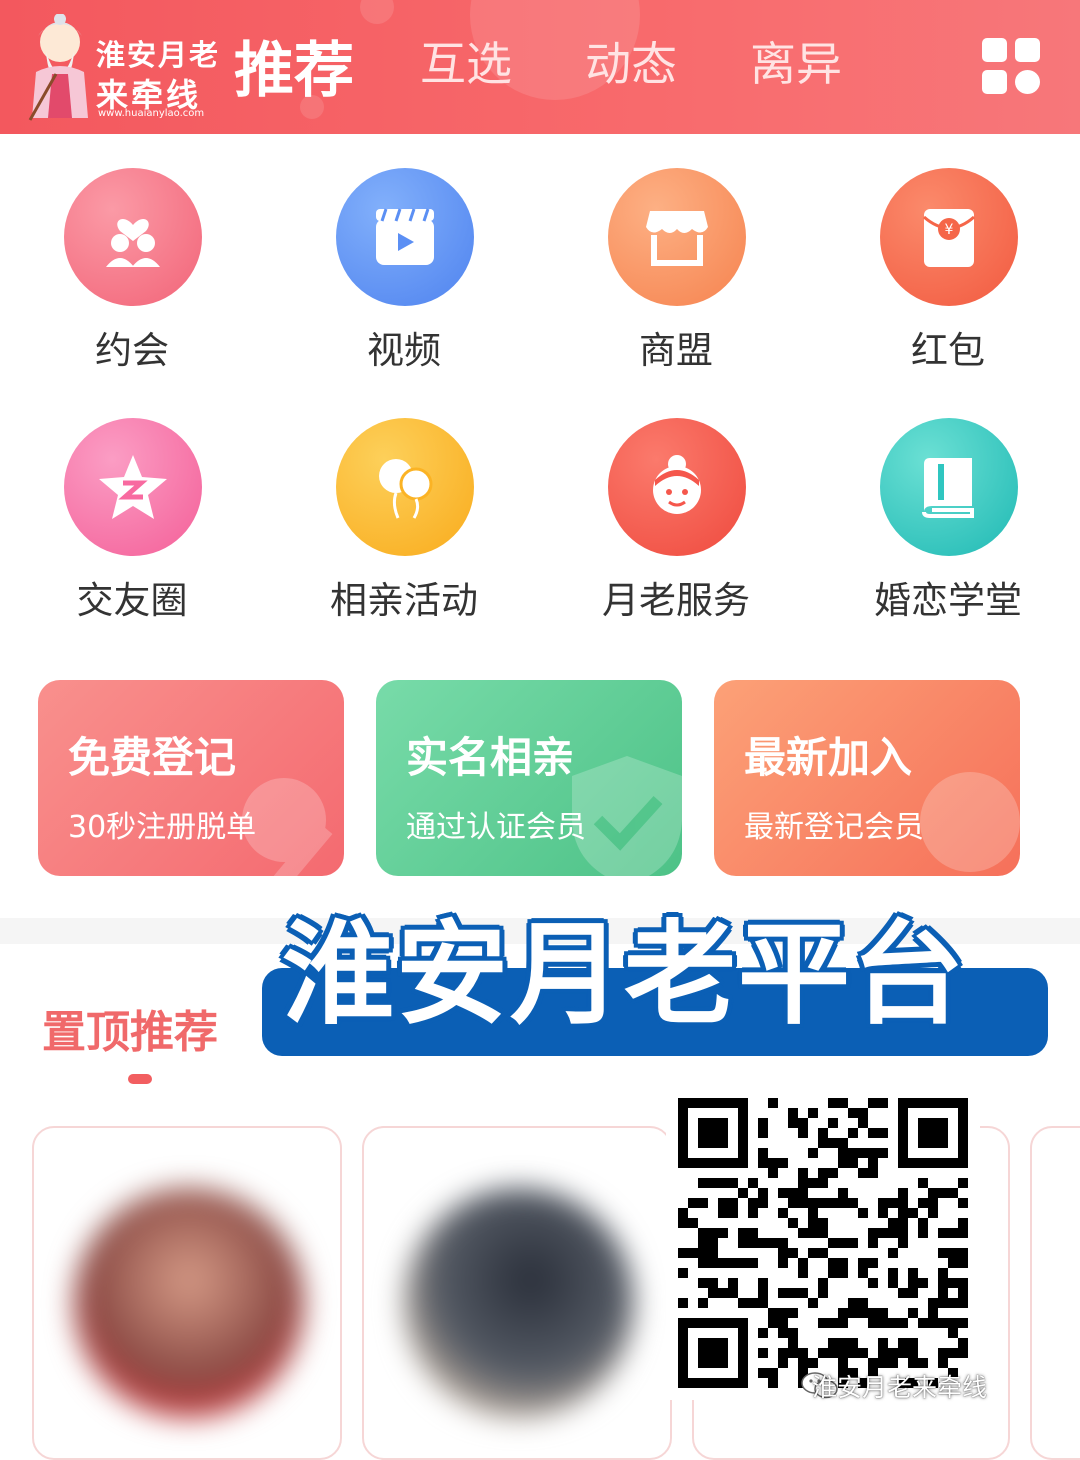  What do you see at coordinates (948, 600) in the screenshot?
I see `shortcut-label: 婚恋学堂` at bounding box center [948, 600].